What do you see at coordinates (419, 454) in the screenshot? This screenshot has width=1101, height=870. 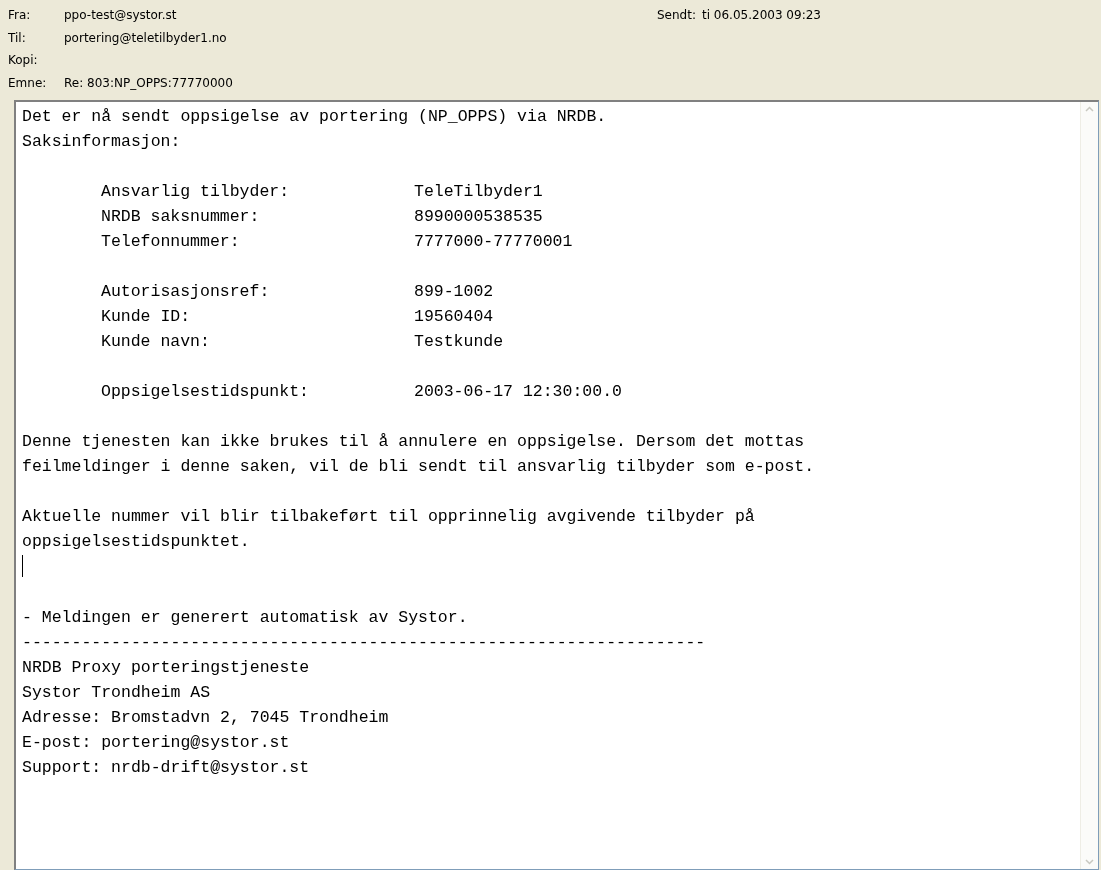 I see `body-paragraph: Denne tjenesten kan ikke brukes til å annulere en oppsigelse. Dersom det mottas feilmeldinger i denne saken, vil de bli sendt til ansvarlig tilbyder som e-post.` at bounding box center [419, 454].